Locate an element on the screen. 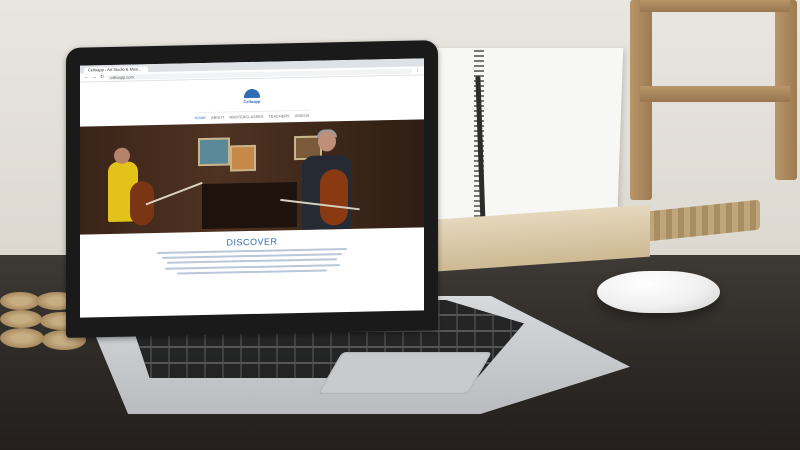 This screenshot has height=450, width=800. cello-right is located at coordinates (334, 197).